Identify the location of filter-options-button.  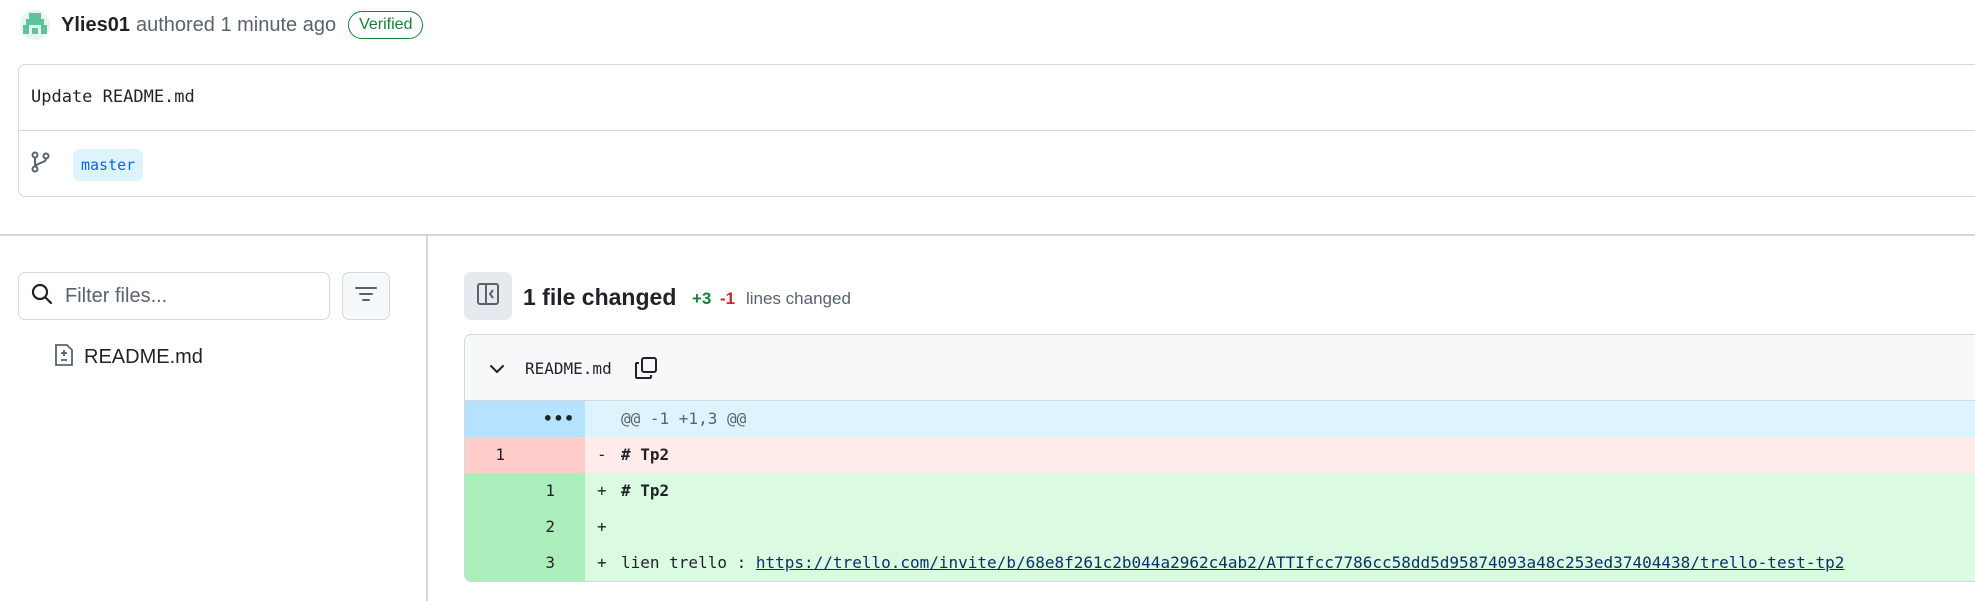
(366, 296).